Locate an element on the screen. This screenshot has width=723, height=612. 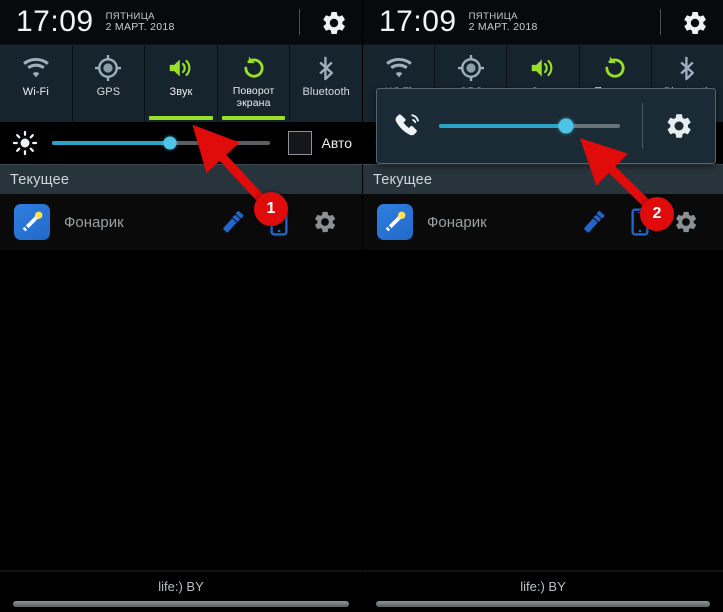
volume-slider-thumb is located at coordinates (566, 126).